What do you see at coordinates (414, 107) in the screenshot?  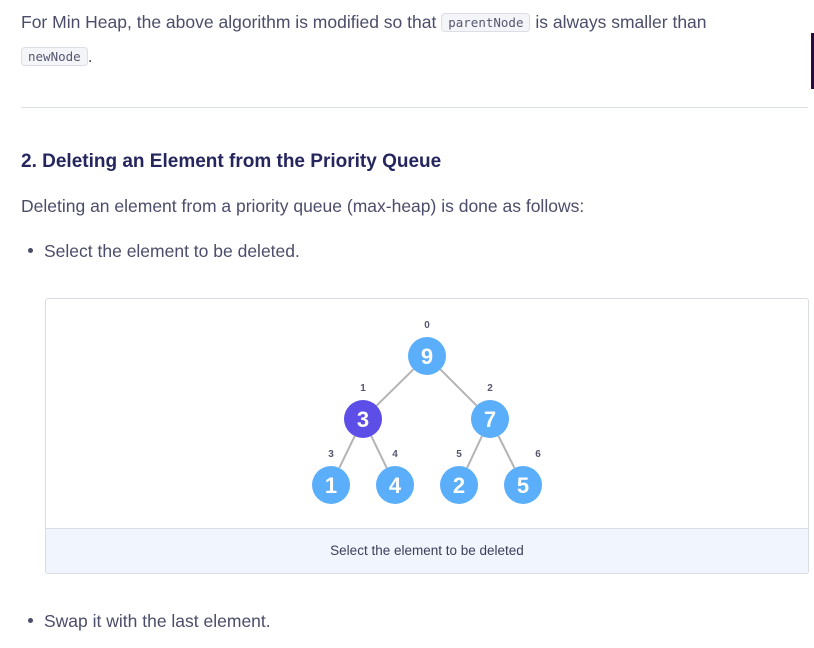 I see `section-divider` at bounding box center [414, 107].